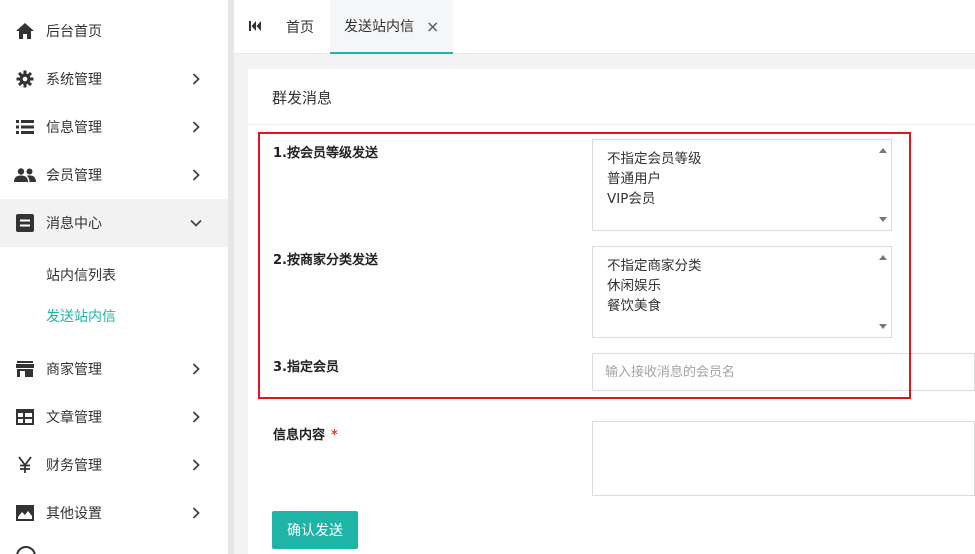 The width and height of the screenshot is (975, 554). Describe the element at coordinates (196, 223) in the screenshot. I see `chevron-down-icon` at that location.